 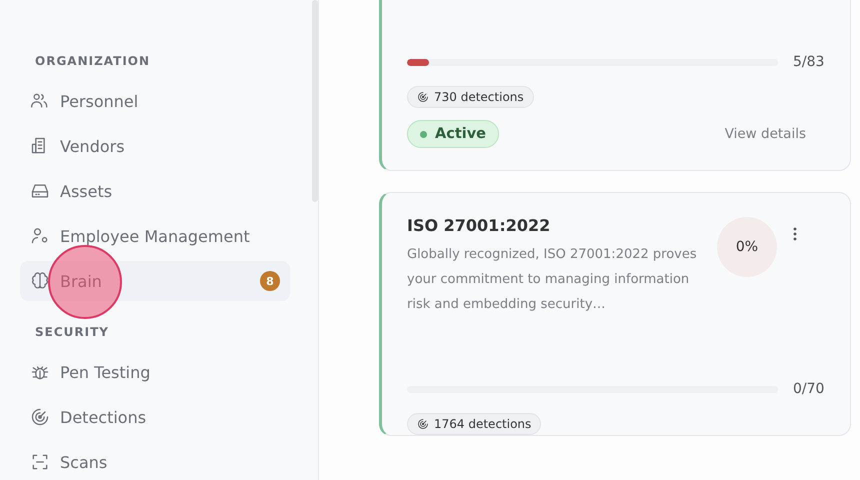 What do you see at coordinates (474, 424) in the screenshot?
I see `detections-chip: 1764 detections` at bounding box center [474, 424].